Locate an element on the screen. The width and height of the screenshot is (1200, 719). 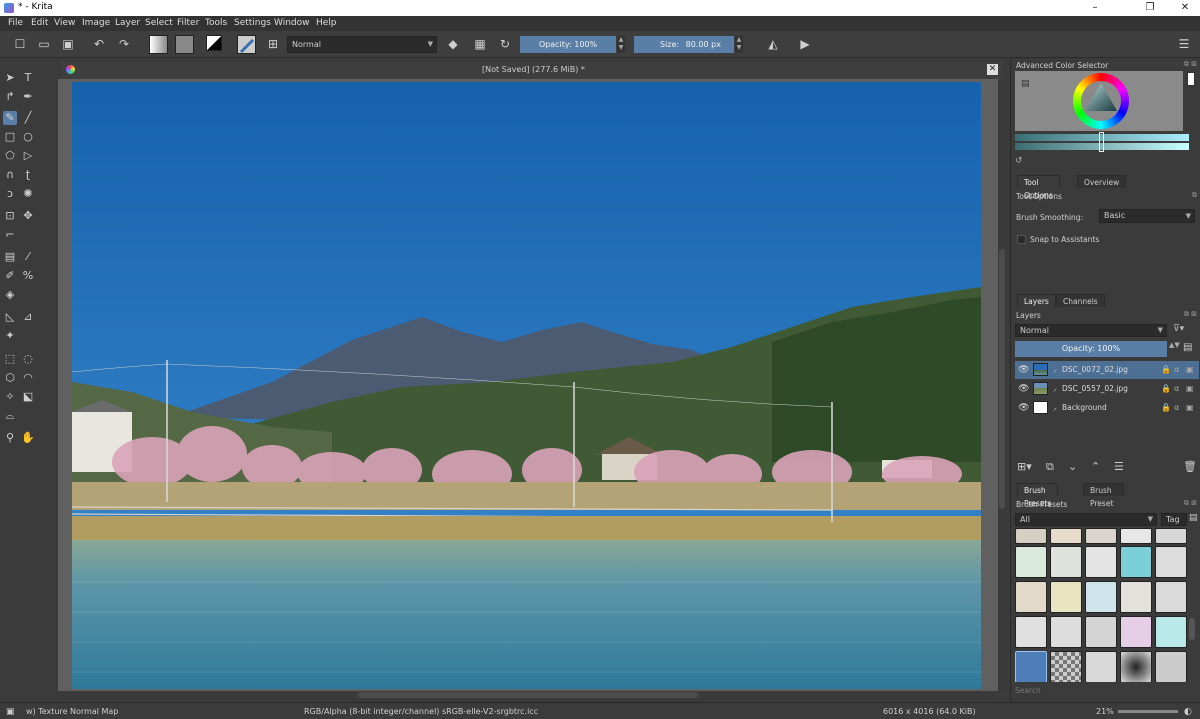
rectangle-tool-icon: □ is located at coordinates (10, 137).